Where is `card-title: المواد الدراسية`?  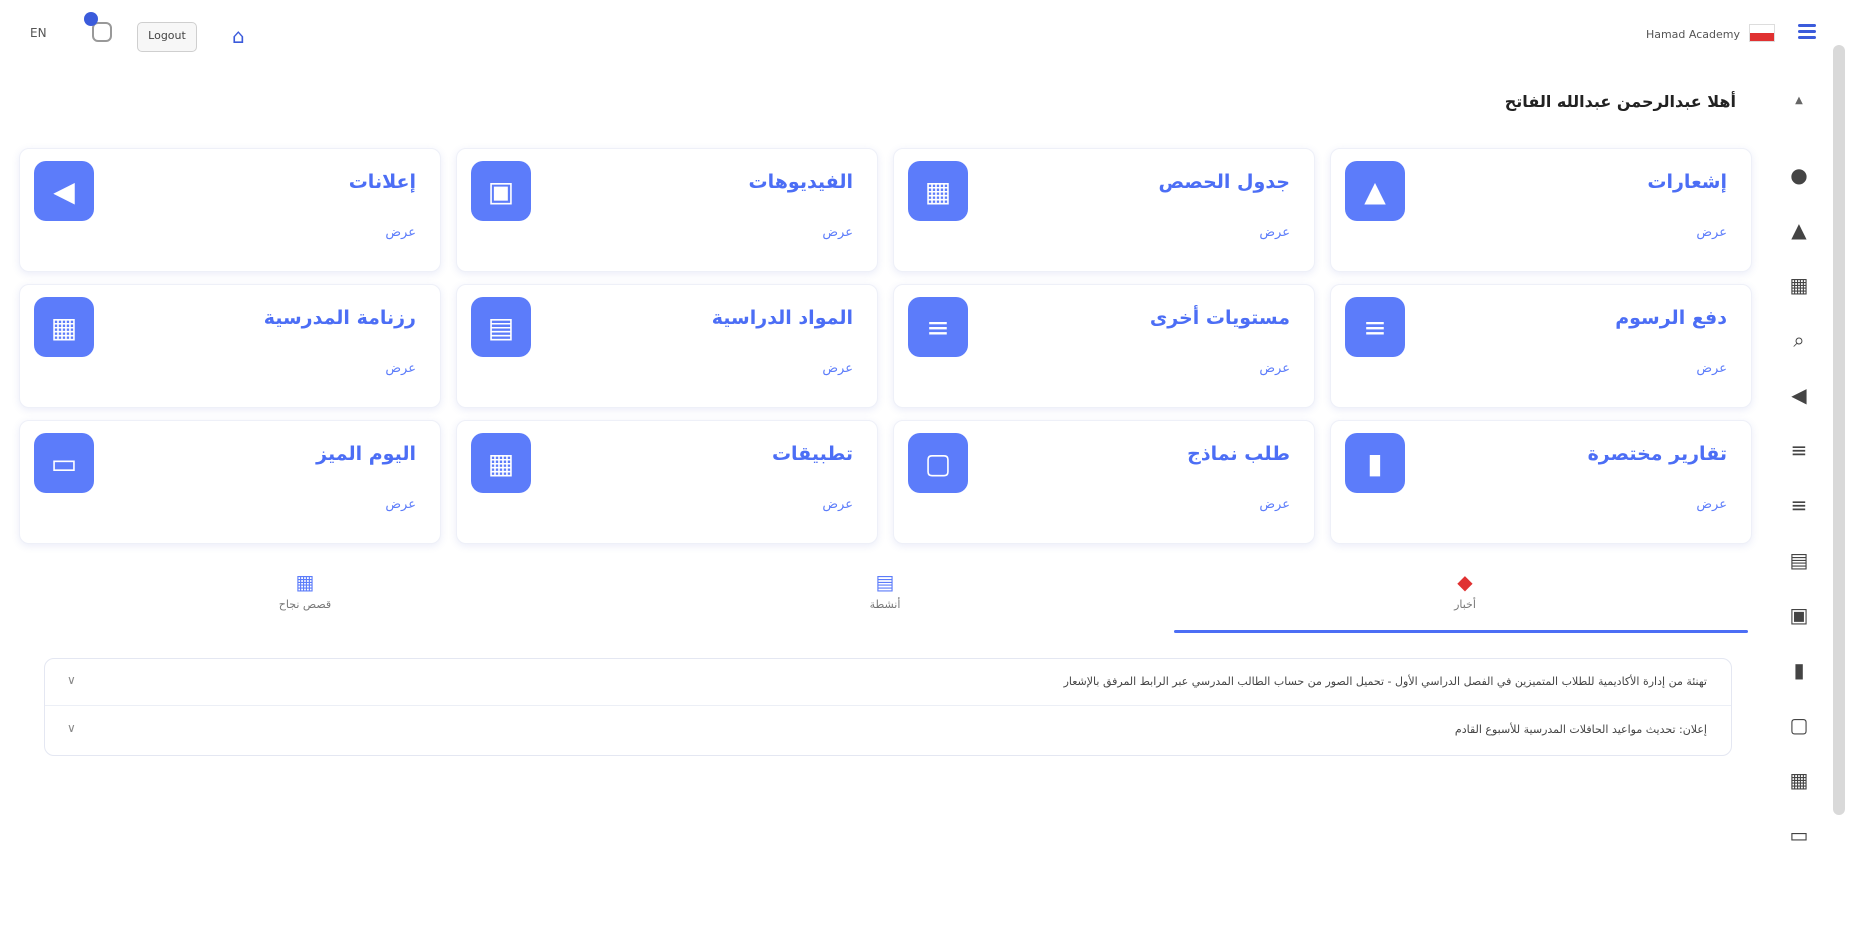
card-title: المواد الدراسية is located at coordinates (782, 318).